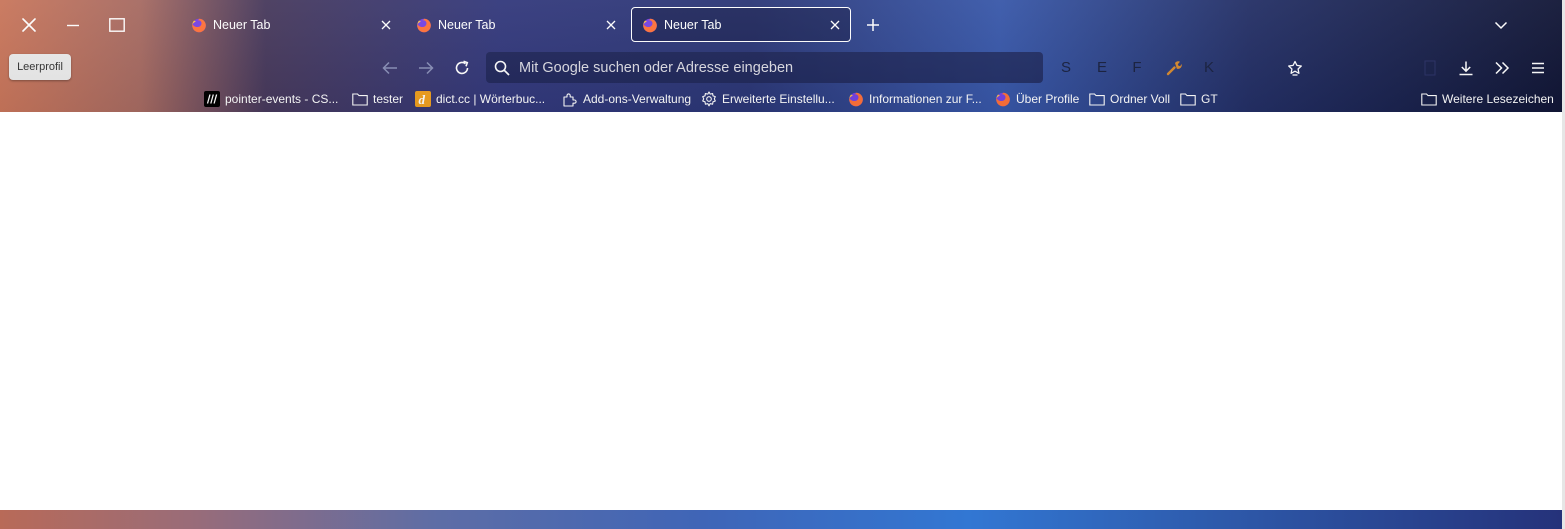 The height and width of the screenshot is (529, 1565). I want to click on back-button, so click(390, 68).